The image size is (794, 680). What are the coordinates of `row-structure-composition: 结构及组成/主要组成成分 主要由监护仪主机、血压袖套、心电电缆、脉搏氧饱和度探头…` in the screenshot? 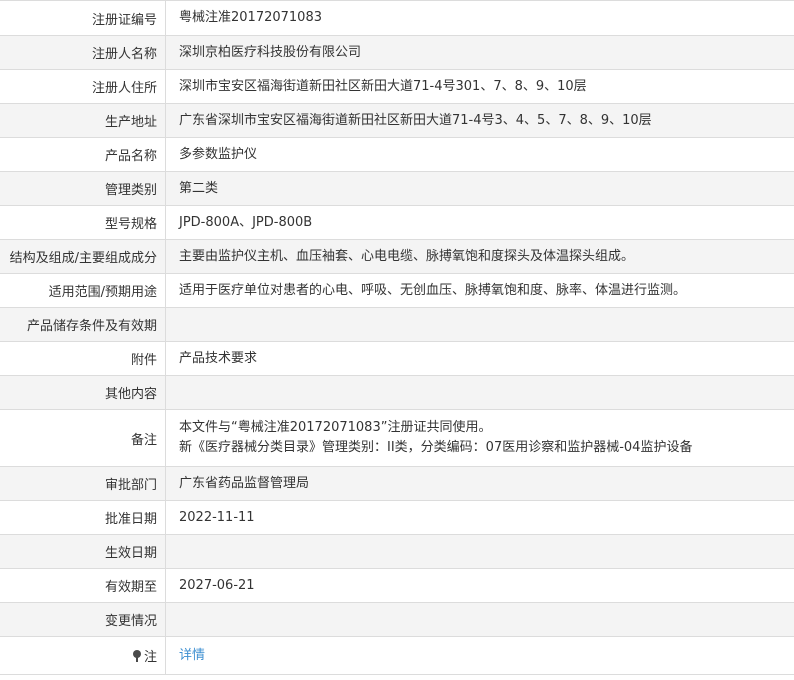 It's located at (397, 257).